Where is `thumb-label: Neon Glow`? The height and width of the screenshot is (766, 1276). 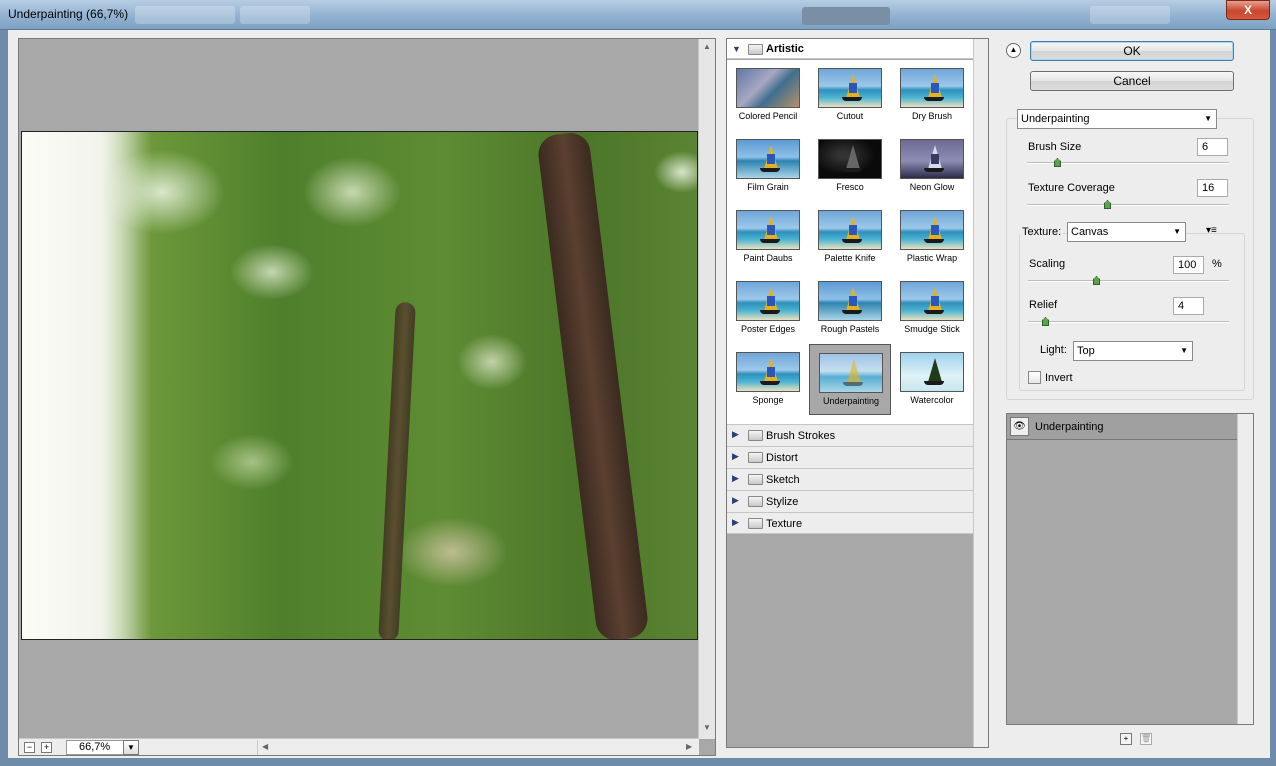 thumb-label: Neon Glow is located at coordinates (932, 187).